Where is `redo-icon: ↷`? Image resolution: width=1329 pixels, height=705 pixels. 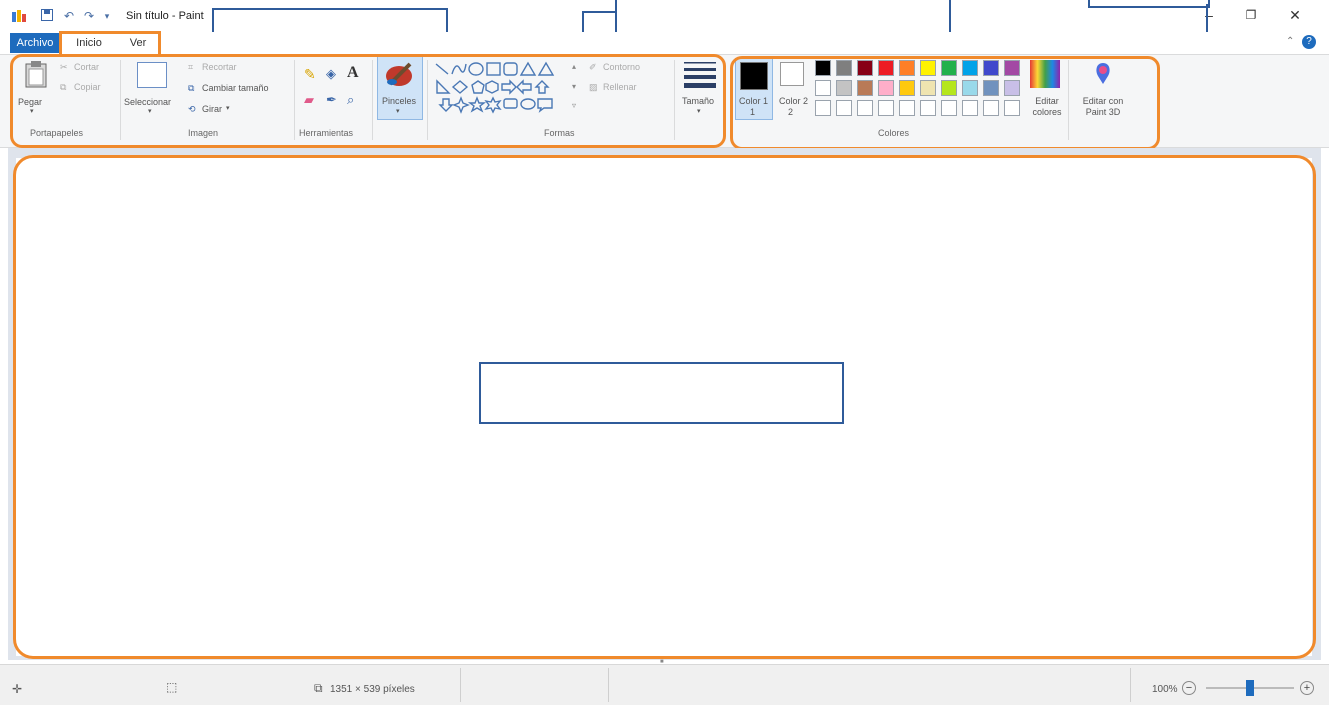
redo-icon: ↷ is located at coordinates (89, 16).